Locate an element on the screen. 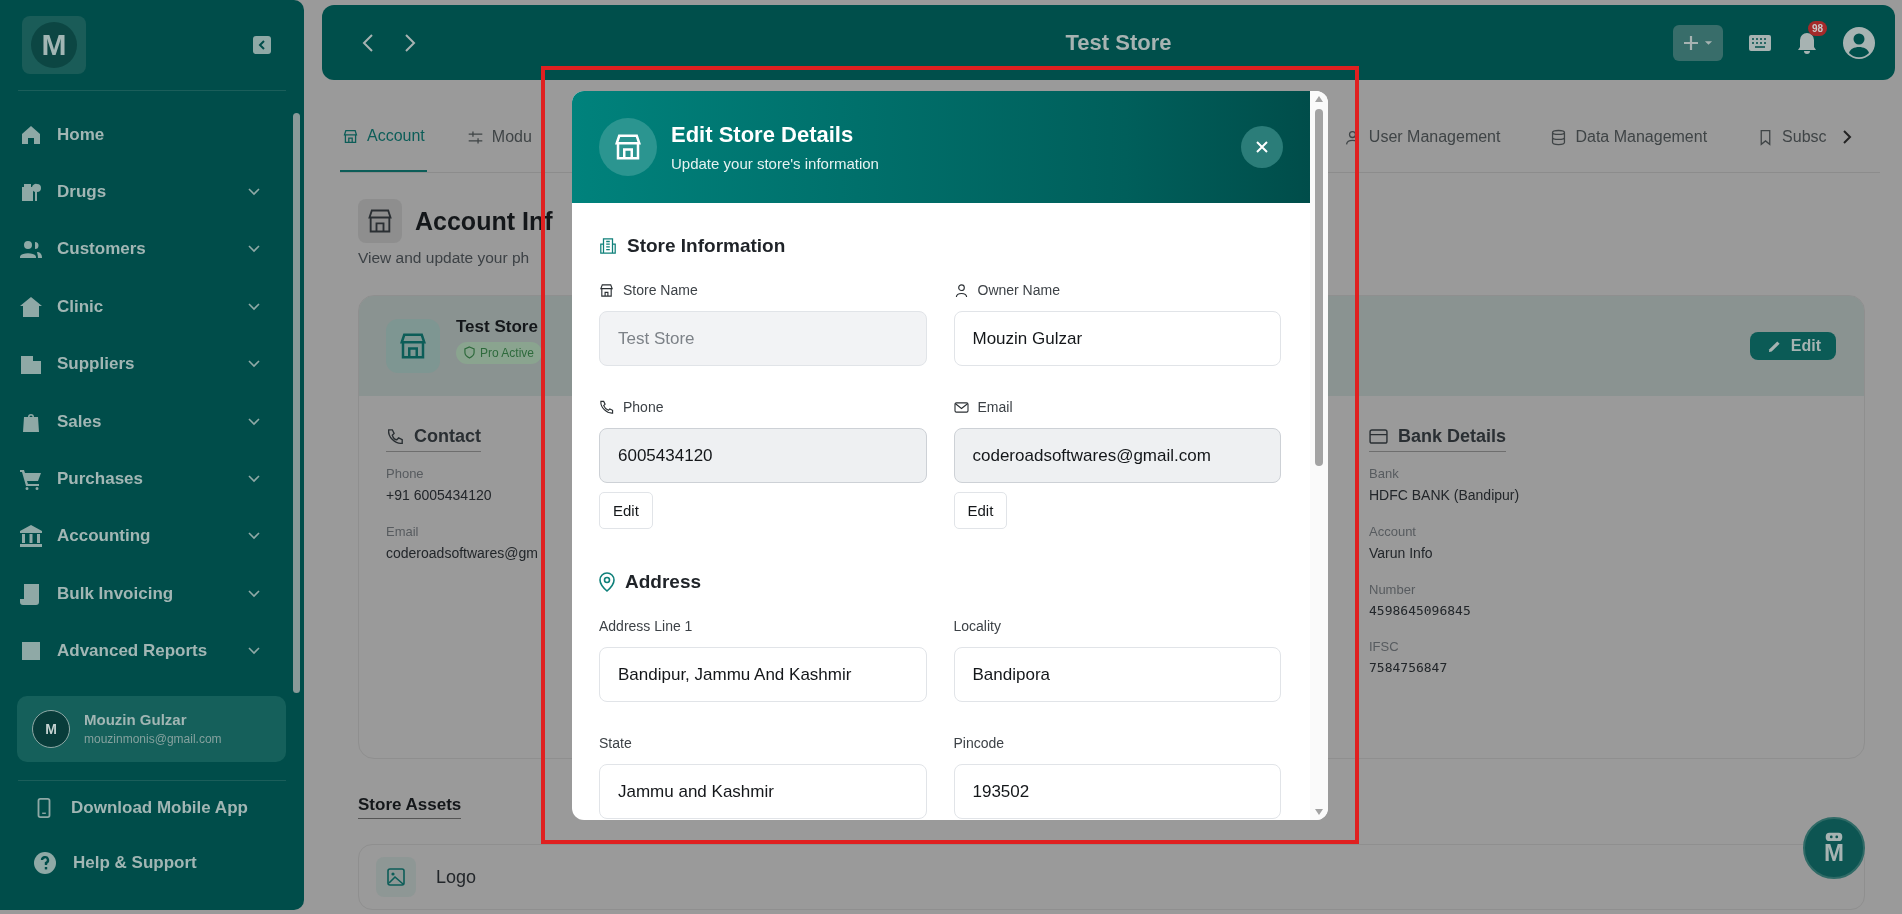  sidebar-collapse-icon is located at coordinates (262, 44).